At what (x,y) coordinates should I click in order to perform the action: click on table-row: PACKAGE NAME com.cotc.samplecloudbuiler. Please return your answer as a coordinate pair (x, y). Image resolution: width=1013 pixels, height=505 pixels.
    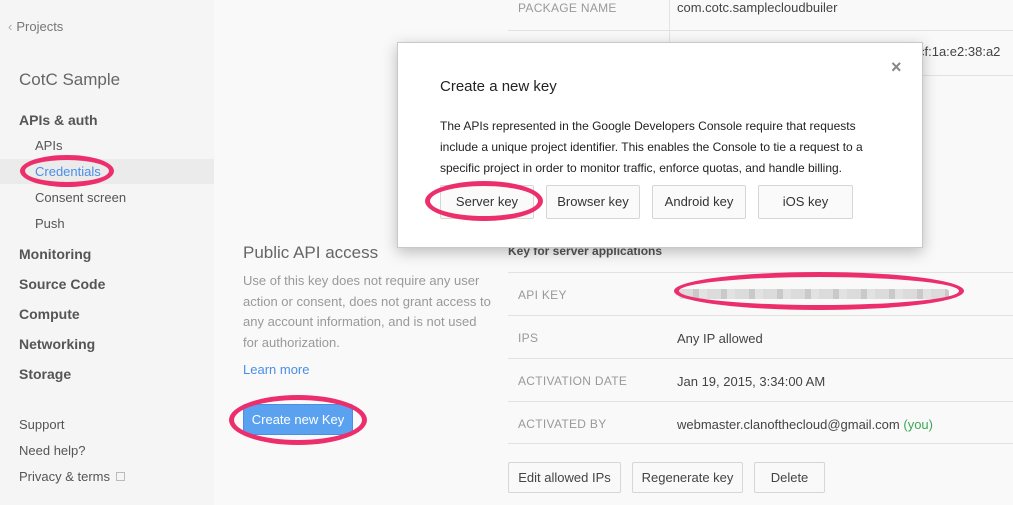
    Looking at the image, I should click on (760, 15).